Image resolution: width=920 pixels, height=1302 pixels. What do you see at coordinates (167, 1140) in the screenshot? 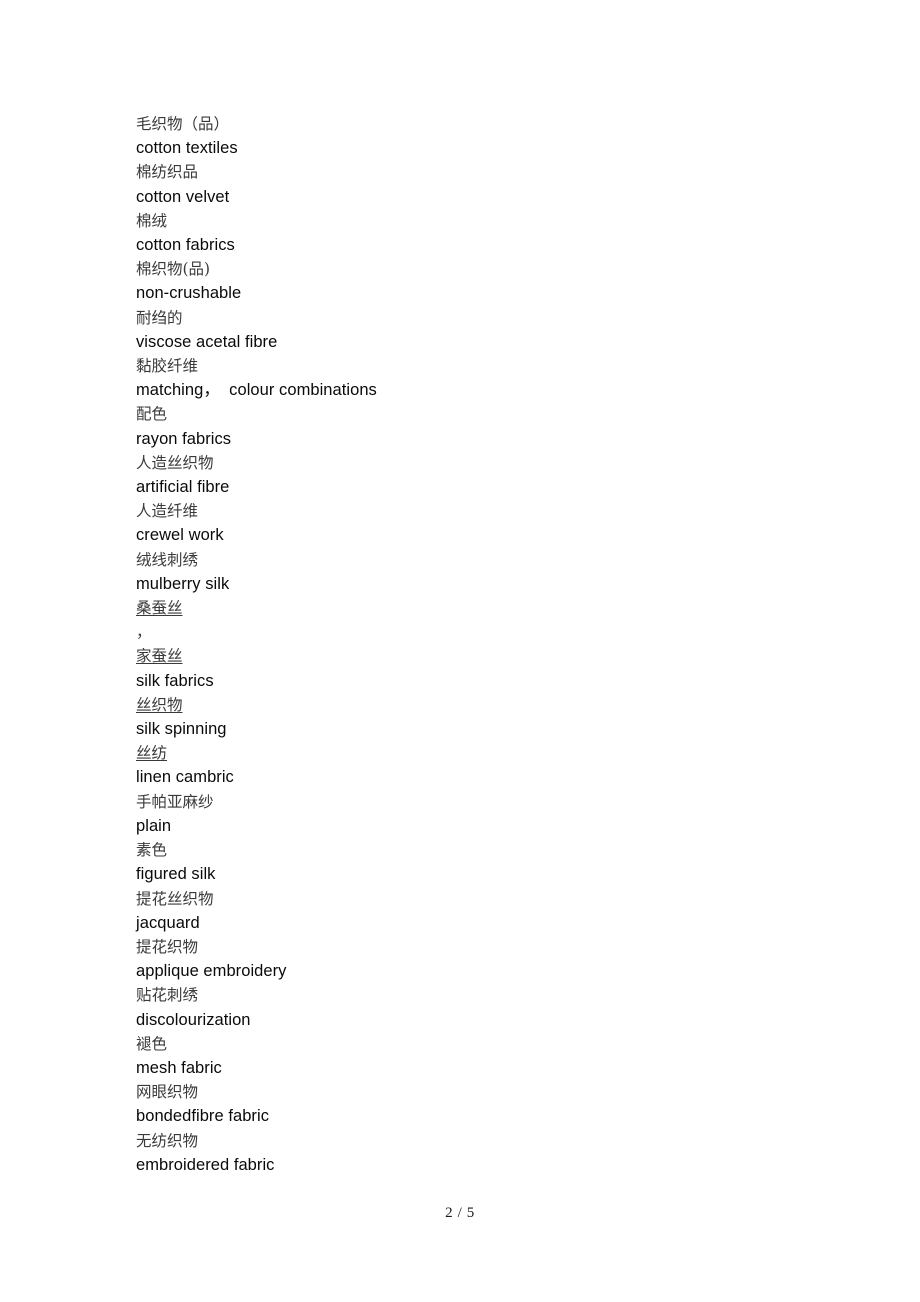
I see `glossary-line: 无纺织物` at bounding box center [167, 1140].